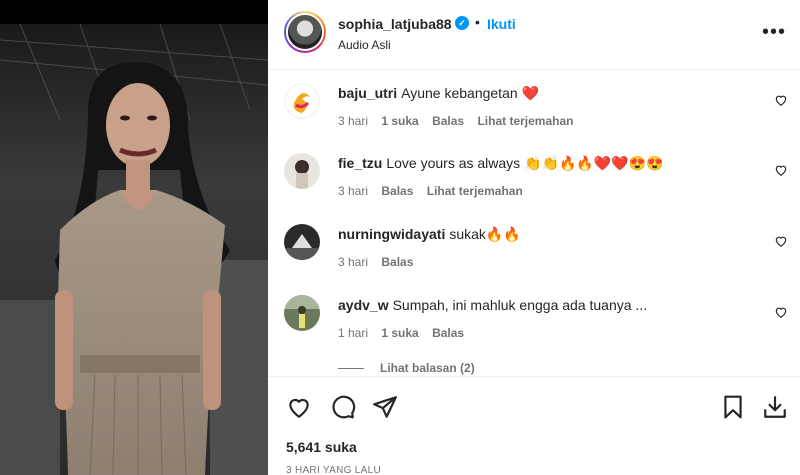  What do you see at coordinates (525, 163) in the screenshot?
I see `comment-content: Love yours as always 👏👏🔥🔥❤️❤️😍😍` at bounding box center [525, 163].